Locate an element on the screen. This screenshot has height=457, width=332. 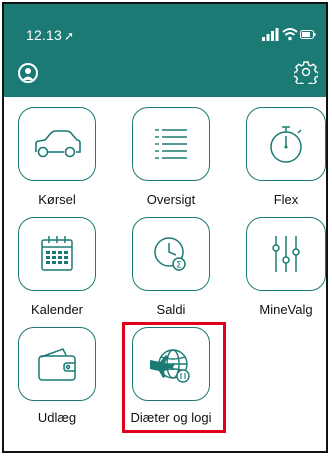
tile-korsel is located at coordinates (57, 144).